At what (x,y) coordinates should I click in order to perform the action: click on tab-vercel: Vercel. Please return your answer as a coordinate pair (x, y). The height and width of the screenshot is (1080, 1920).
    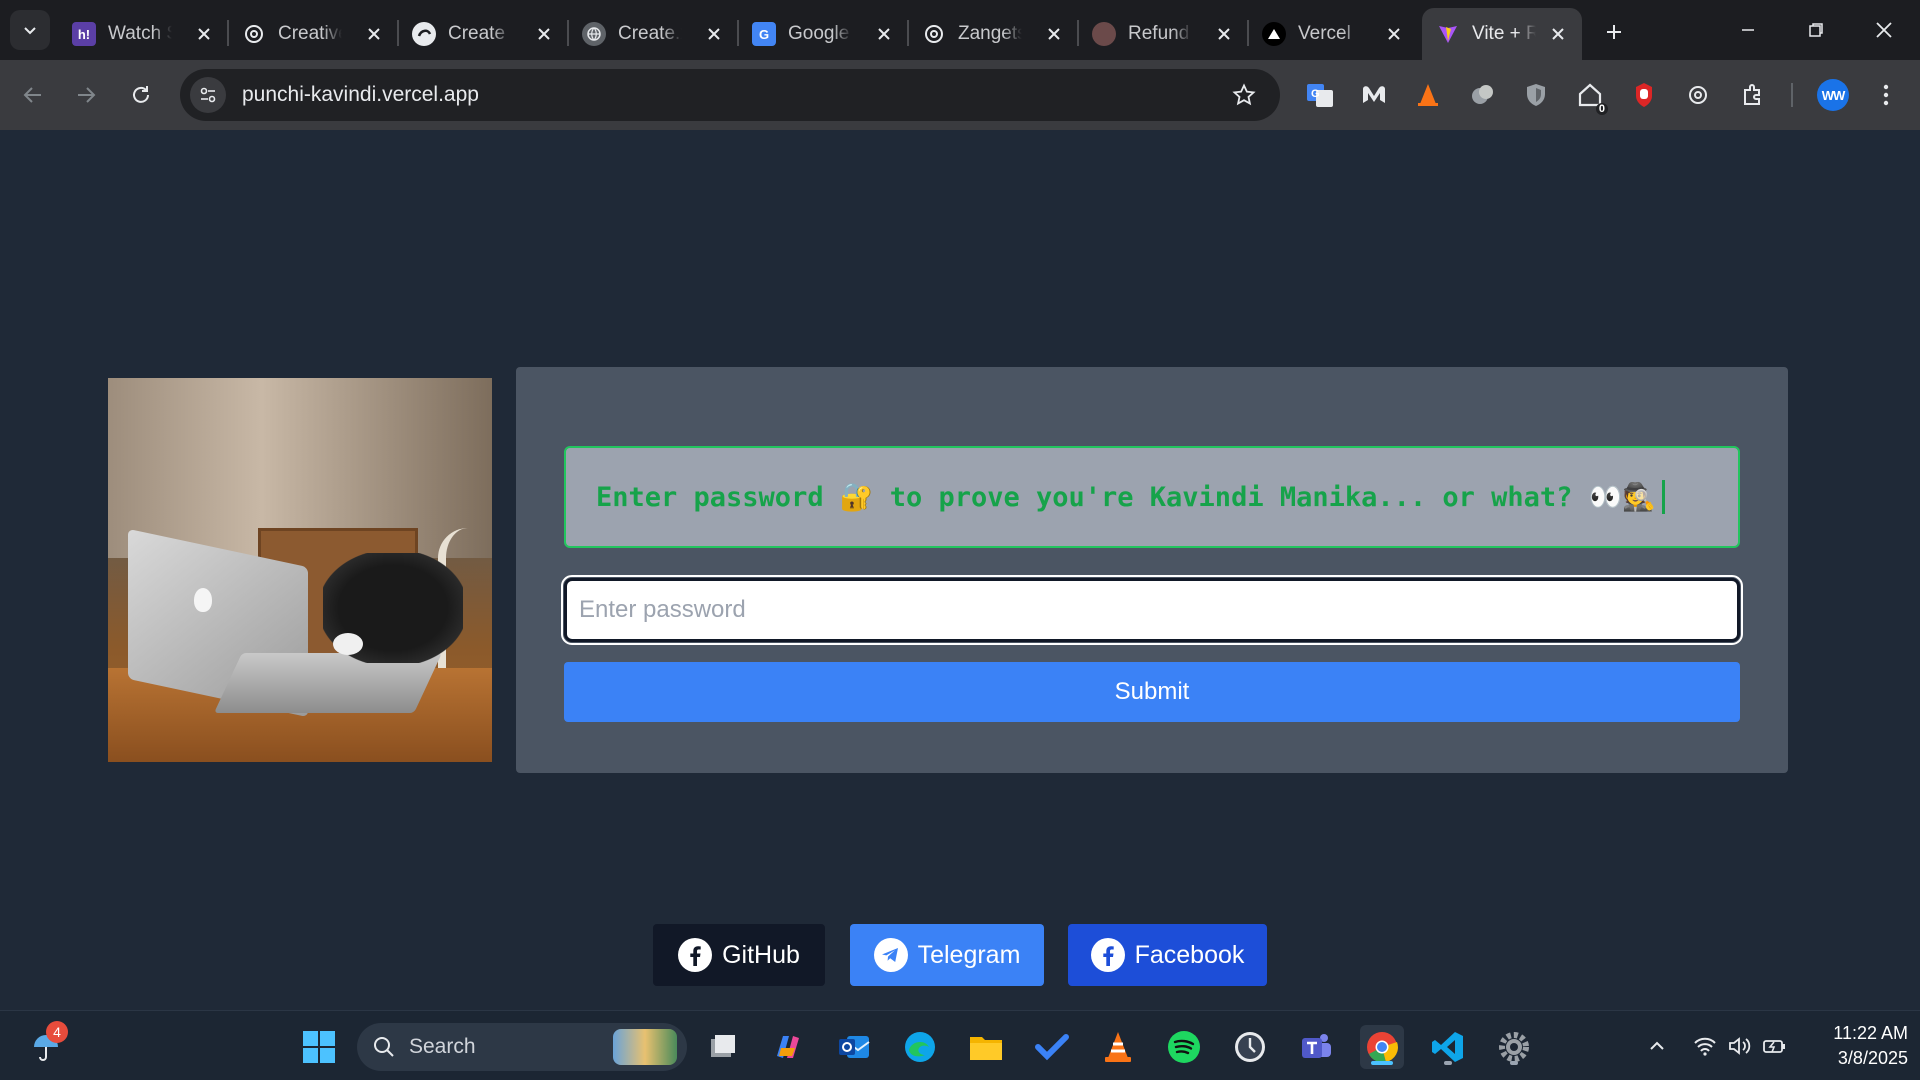
    Looking at the image, I should click on (1333, 34).